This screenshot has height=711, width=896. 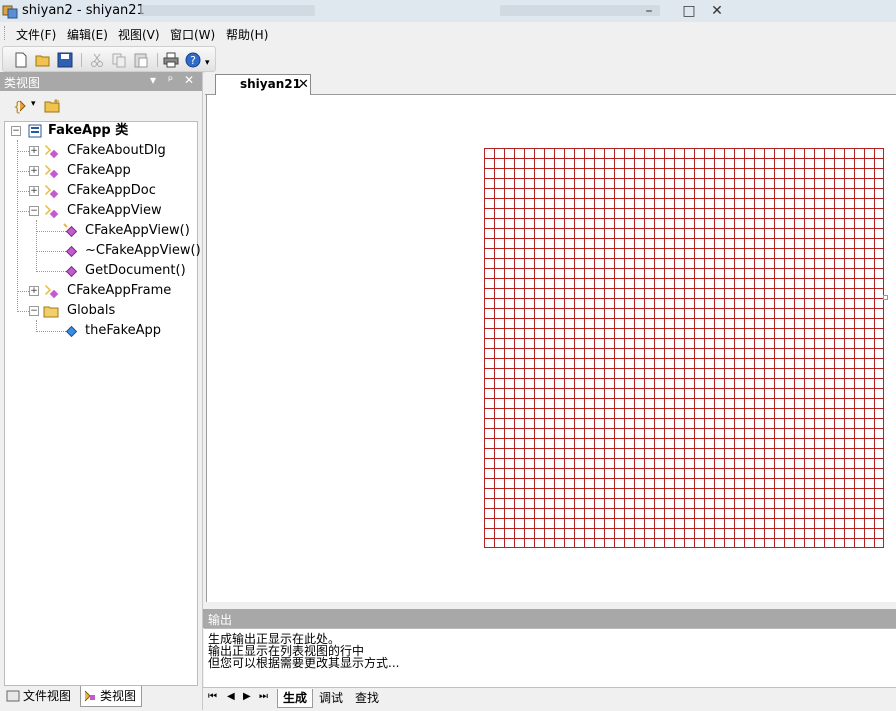 What do you see at coordinates (331, 698) in the screenshot?
I see `tab-debug: 调试` at bounding box center [331, 698].